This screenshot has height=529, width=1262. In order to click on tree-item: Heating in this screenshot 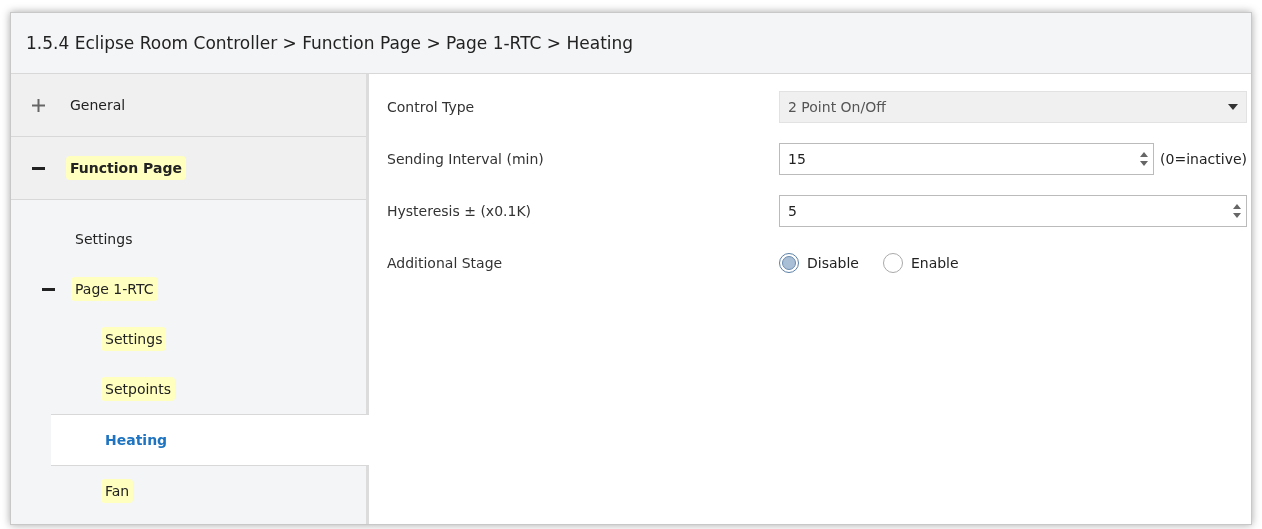, I will do `click(136, 440)`.